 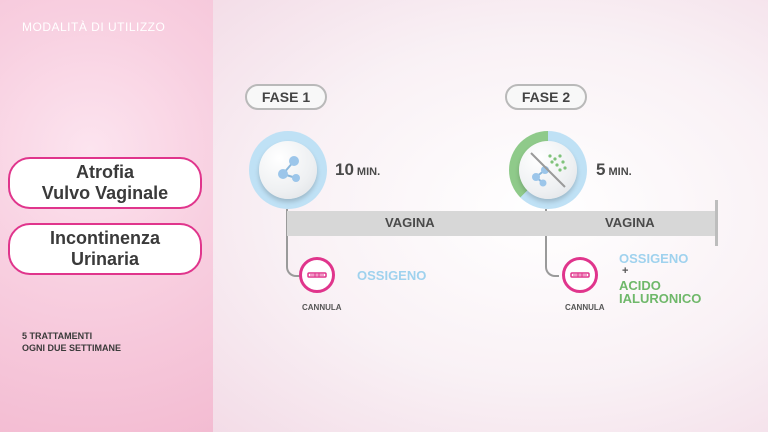 What do you see at coordinates (105, 259) in the screenshot?
I see `condition-line: Urinaria` at bounding box center [105, 259].